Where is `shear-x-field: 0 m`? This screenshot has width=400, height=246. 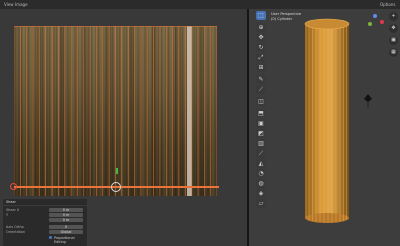
shear-x-field: 0 m is located at coordinates (66, 210).